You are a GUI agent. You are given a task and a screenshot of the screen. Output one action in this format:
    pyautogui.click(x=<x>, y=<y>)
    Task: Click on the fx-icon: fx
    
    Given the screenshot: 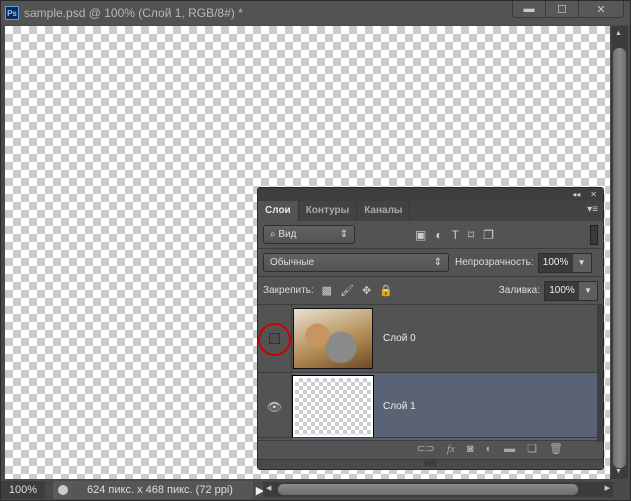 What is the action you would take?
    pyautogui.click(x=451, y=449)
    